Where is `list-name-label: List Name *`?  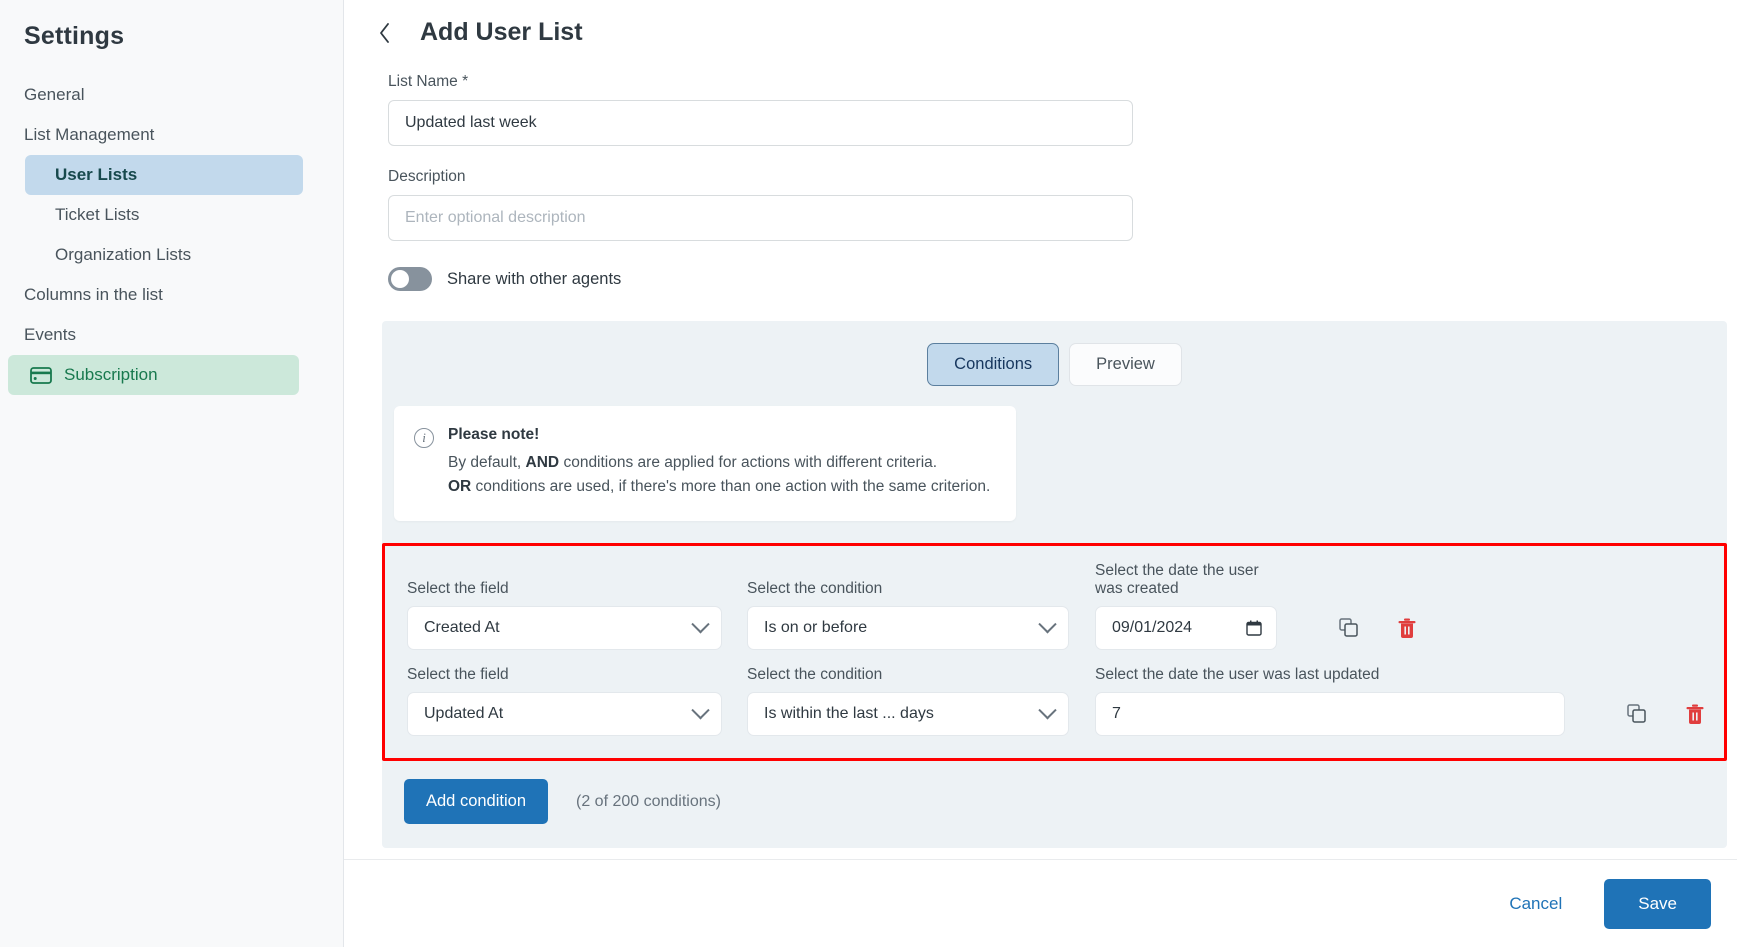 list-name-label: List Name * is located at coordinates (428, 81).